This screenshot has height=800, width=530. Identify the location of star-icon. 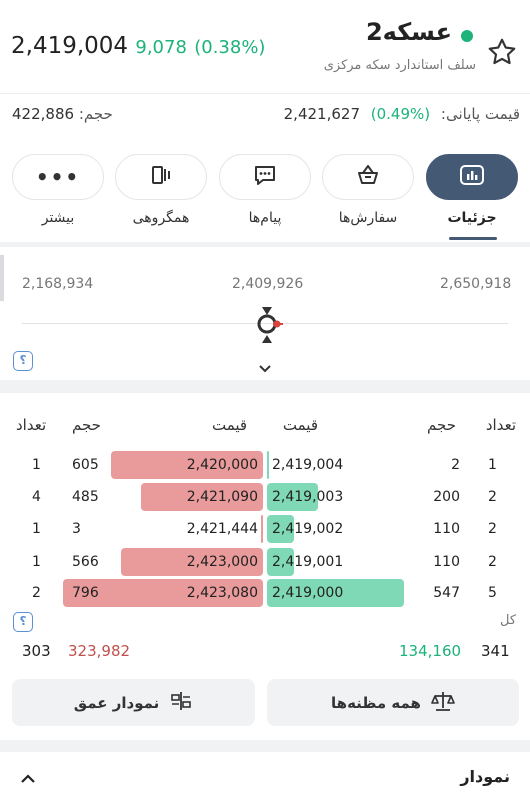
(502, 52).